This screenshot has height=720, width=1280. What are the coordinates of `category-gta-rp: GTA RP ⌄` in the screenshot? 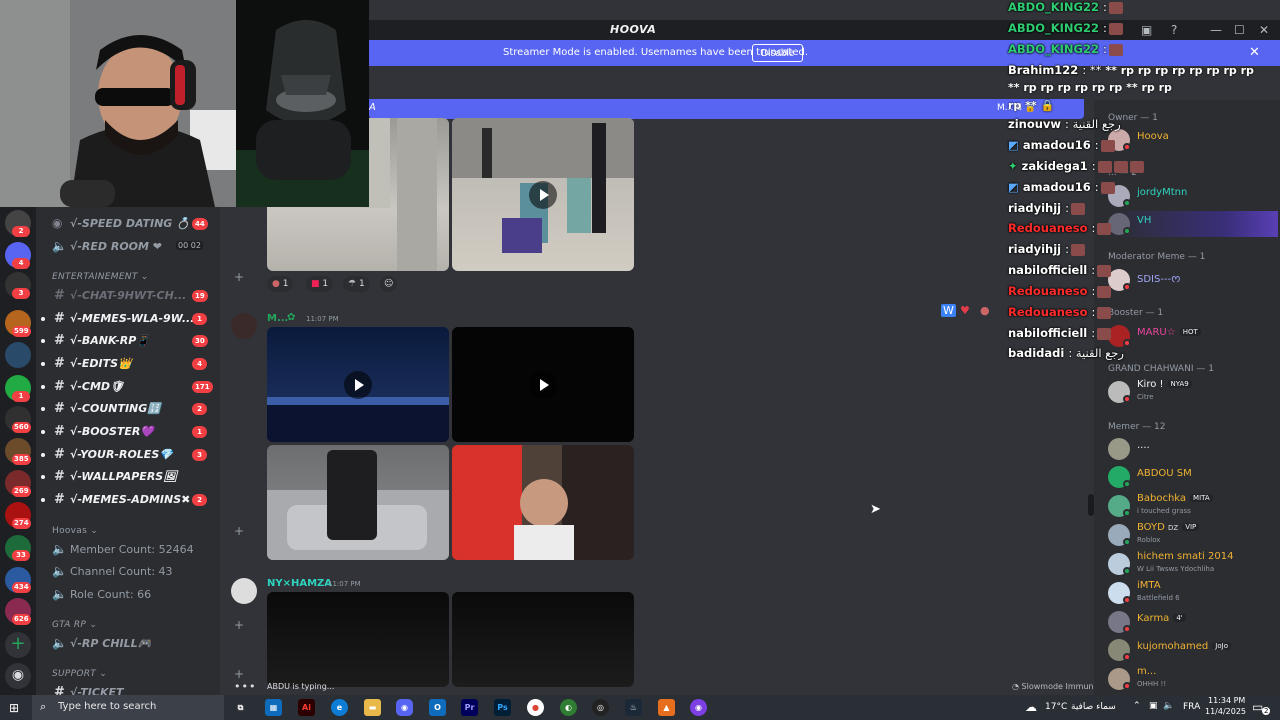 It's located at (74, 625).